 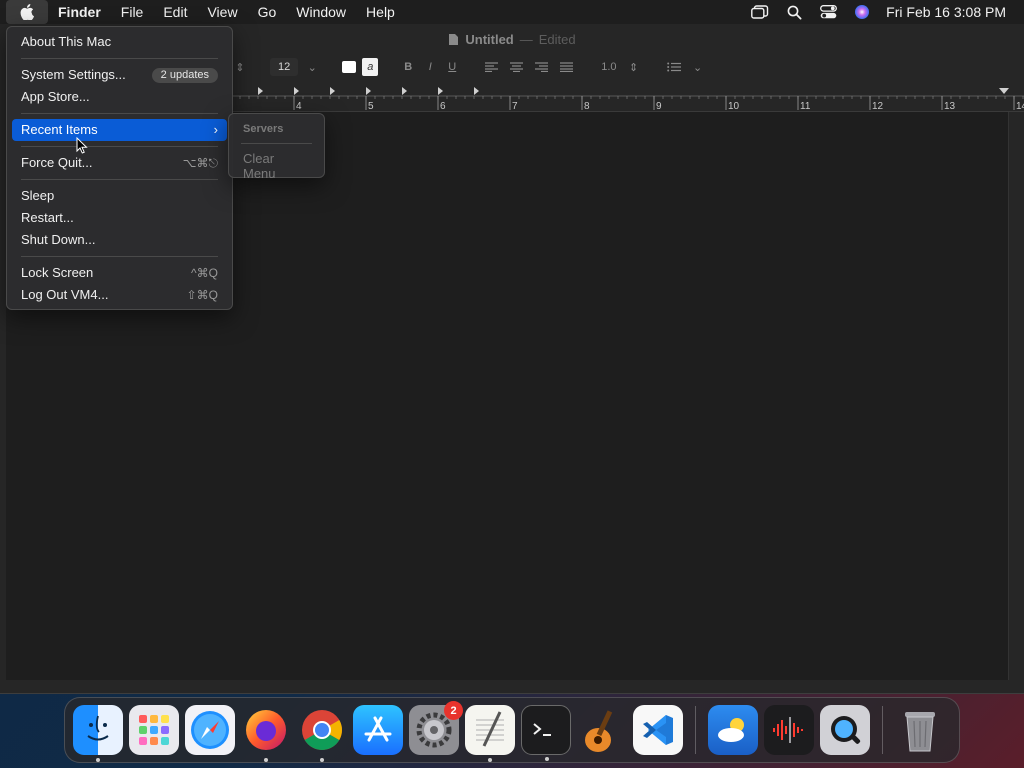 I want to click on voice-memos-icon, so click(x=789, y=730).